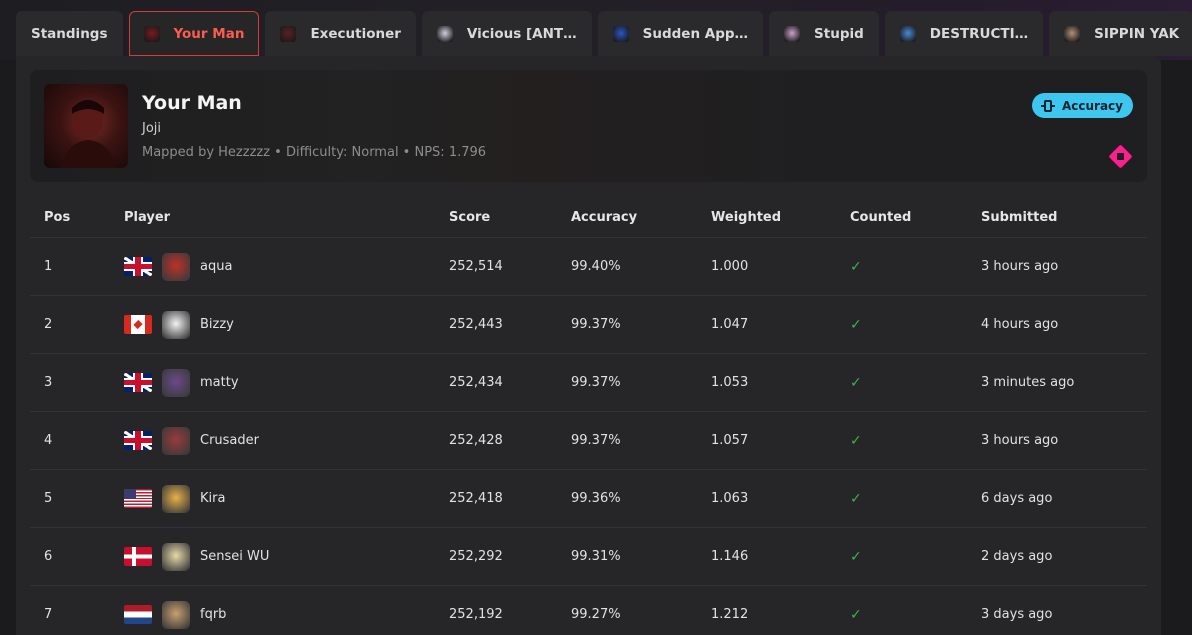 Image resolution: width=1192 pixels, height=635 pixels. I want to click on row-submitted: 2 days ago, so click(1017, 556).